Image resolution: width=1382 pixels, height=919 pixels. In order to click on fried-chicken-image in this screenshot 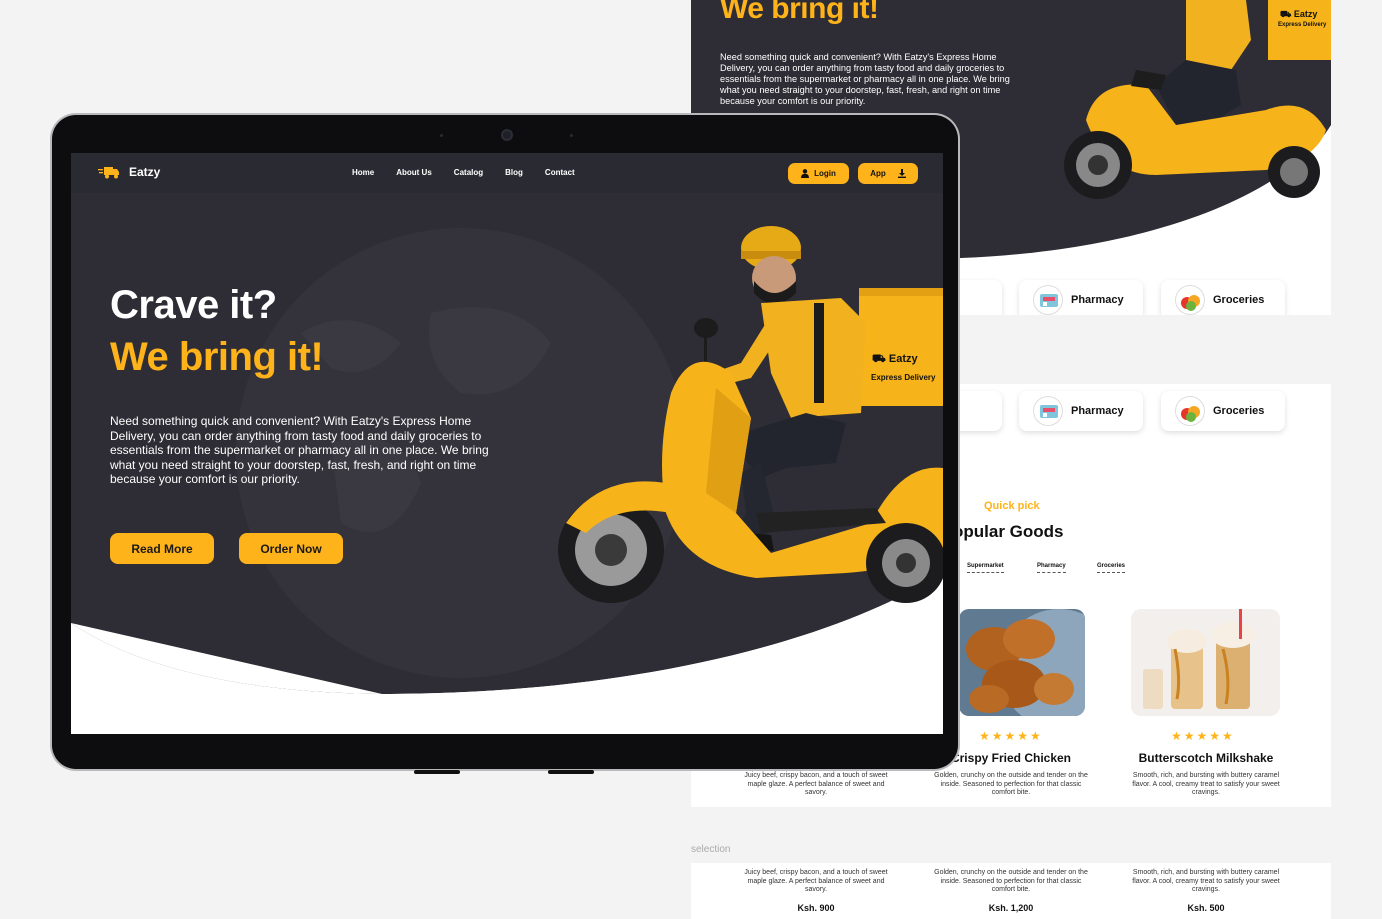, I will do `click(1022, 662)`.